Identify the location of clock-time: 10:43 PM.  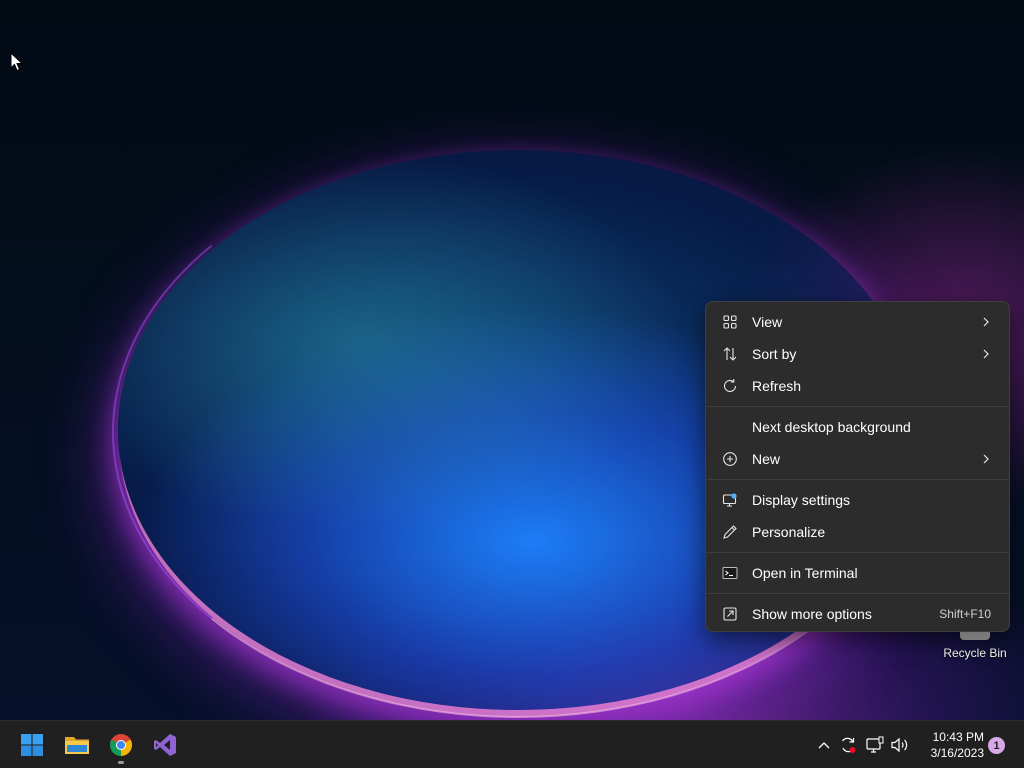
(958, 737).